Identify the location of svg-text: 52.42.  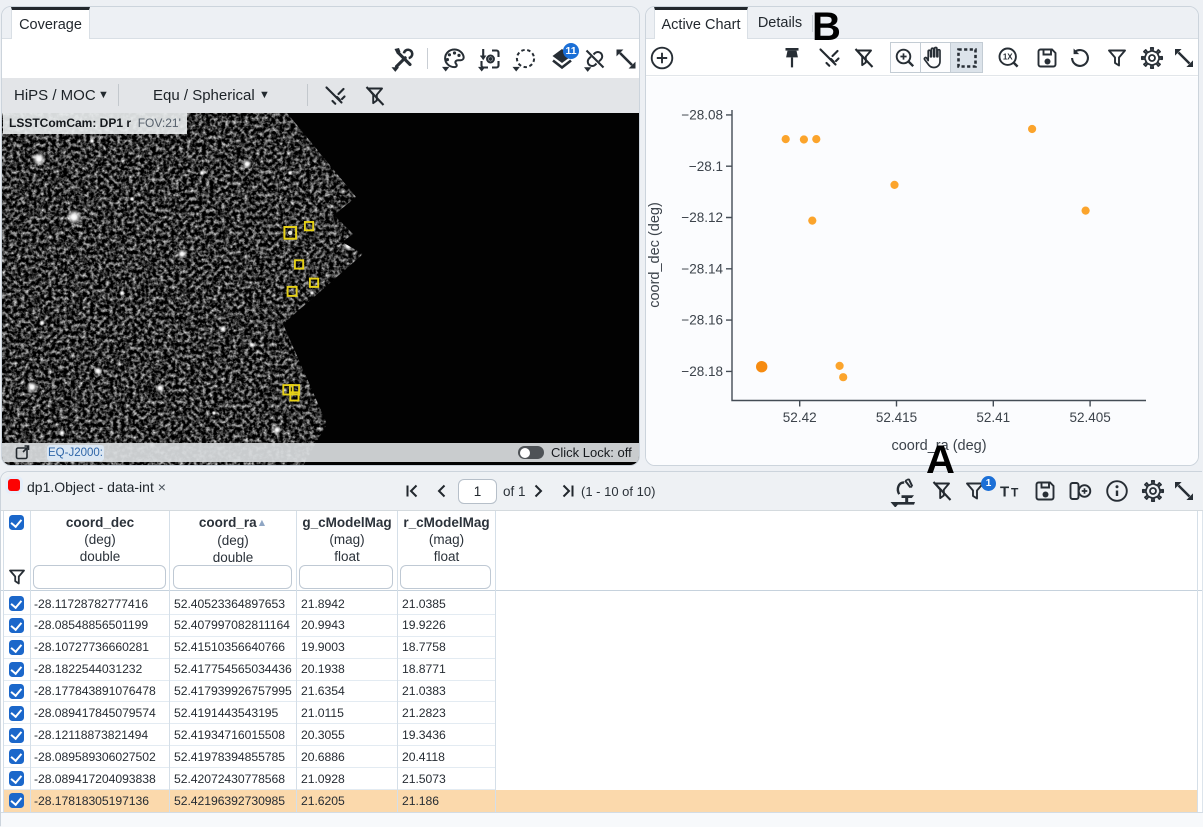
(800, 417).